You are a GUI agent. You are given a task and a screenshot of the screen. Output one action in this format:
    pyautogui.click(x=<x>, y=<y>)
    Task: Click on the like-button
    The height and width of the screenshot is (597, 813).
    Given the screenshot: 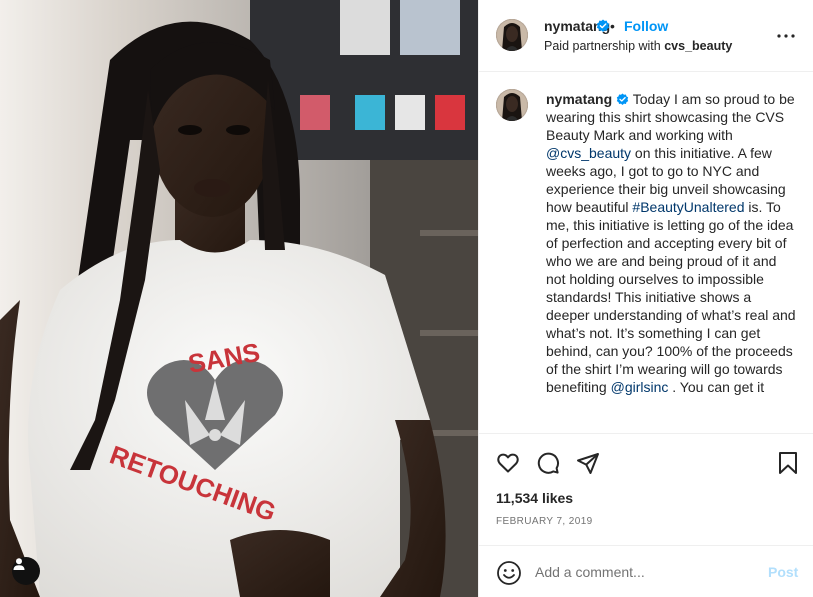 What is the action you would take?
    pyautogui.click(x=508, y=463)
    